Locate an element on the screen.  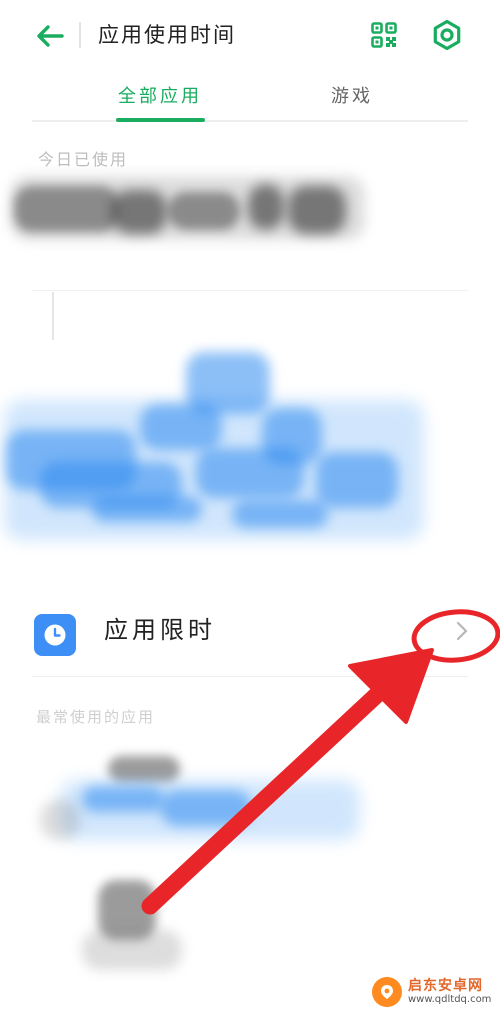
header-divider is located at coordinates (80, 35).